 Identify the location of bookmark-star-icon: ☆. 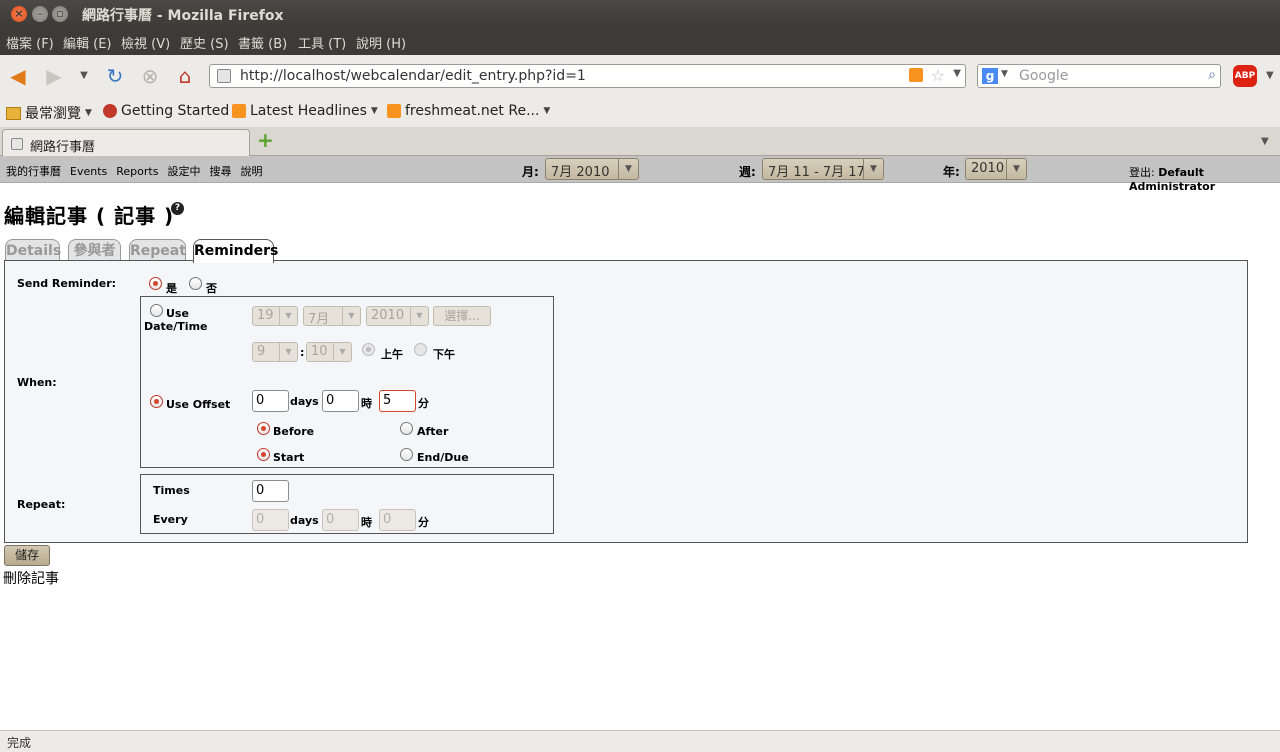
(938, 75).